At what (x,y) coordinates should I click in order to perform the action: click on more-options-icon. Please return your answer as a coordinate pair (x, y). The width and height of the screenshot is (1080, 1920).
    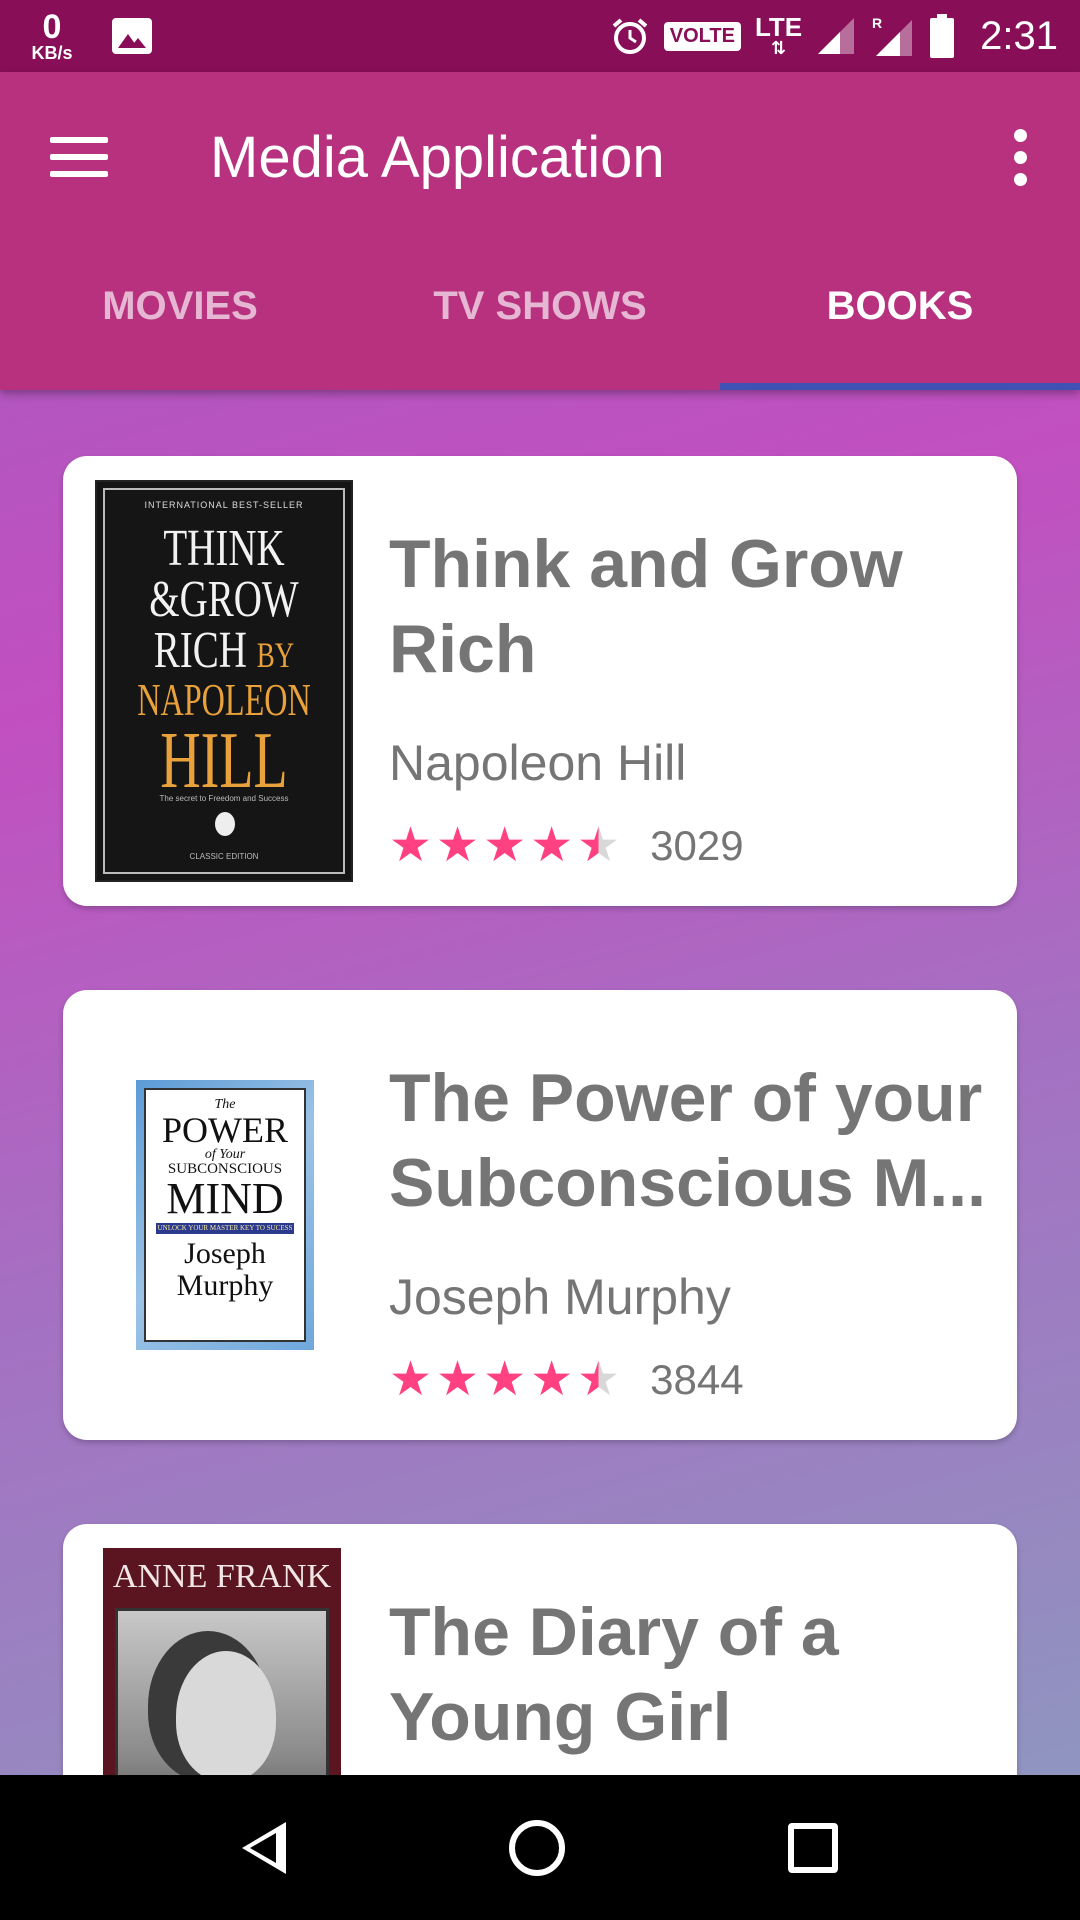
    Looking at the image, I should click on (1020, 157).